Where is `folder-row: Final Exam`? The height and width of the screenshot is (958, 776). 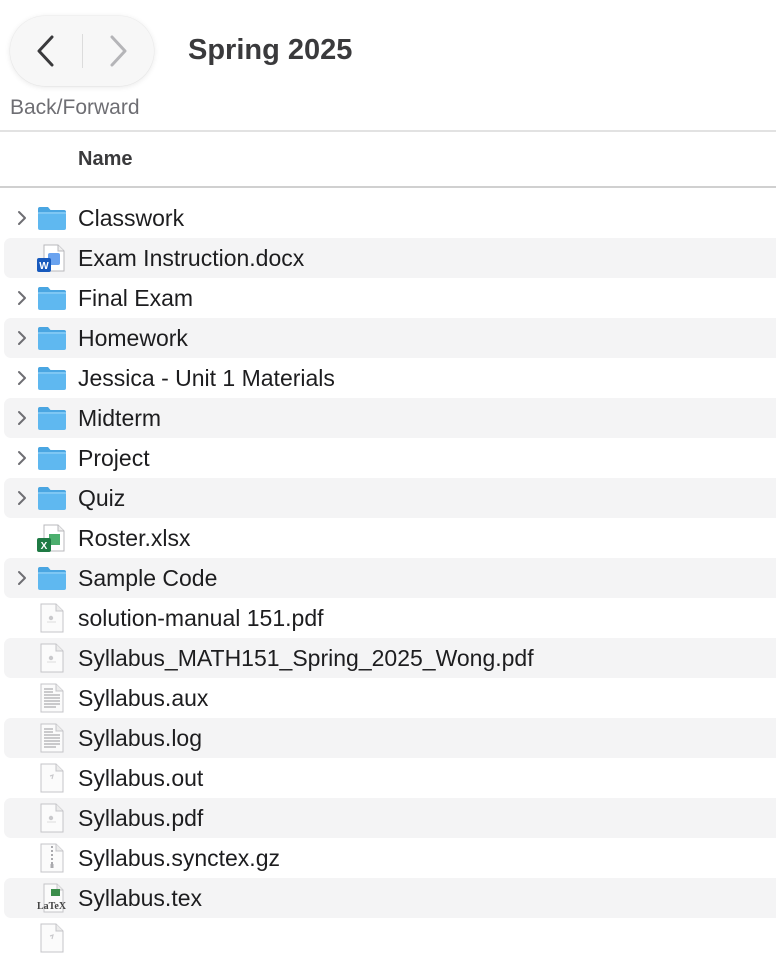 folder-row: Final Exam is located at coordinates (388, 298).